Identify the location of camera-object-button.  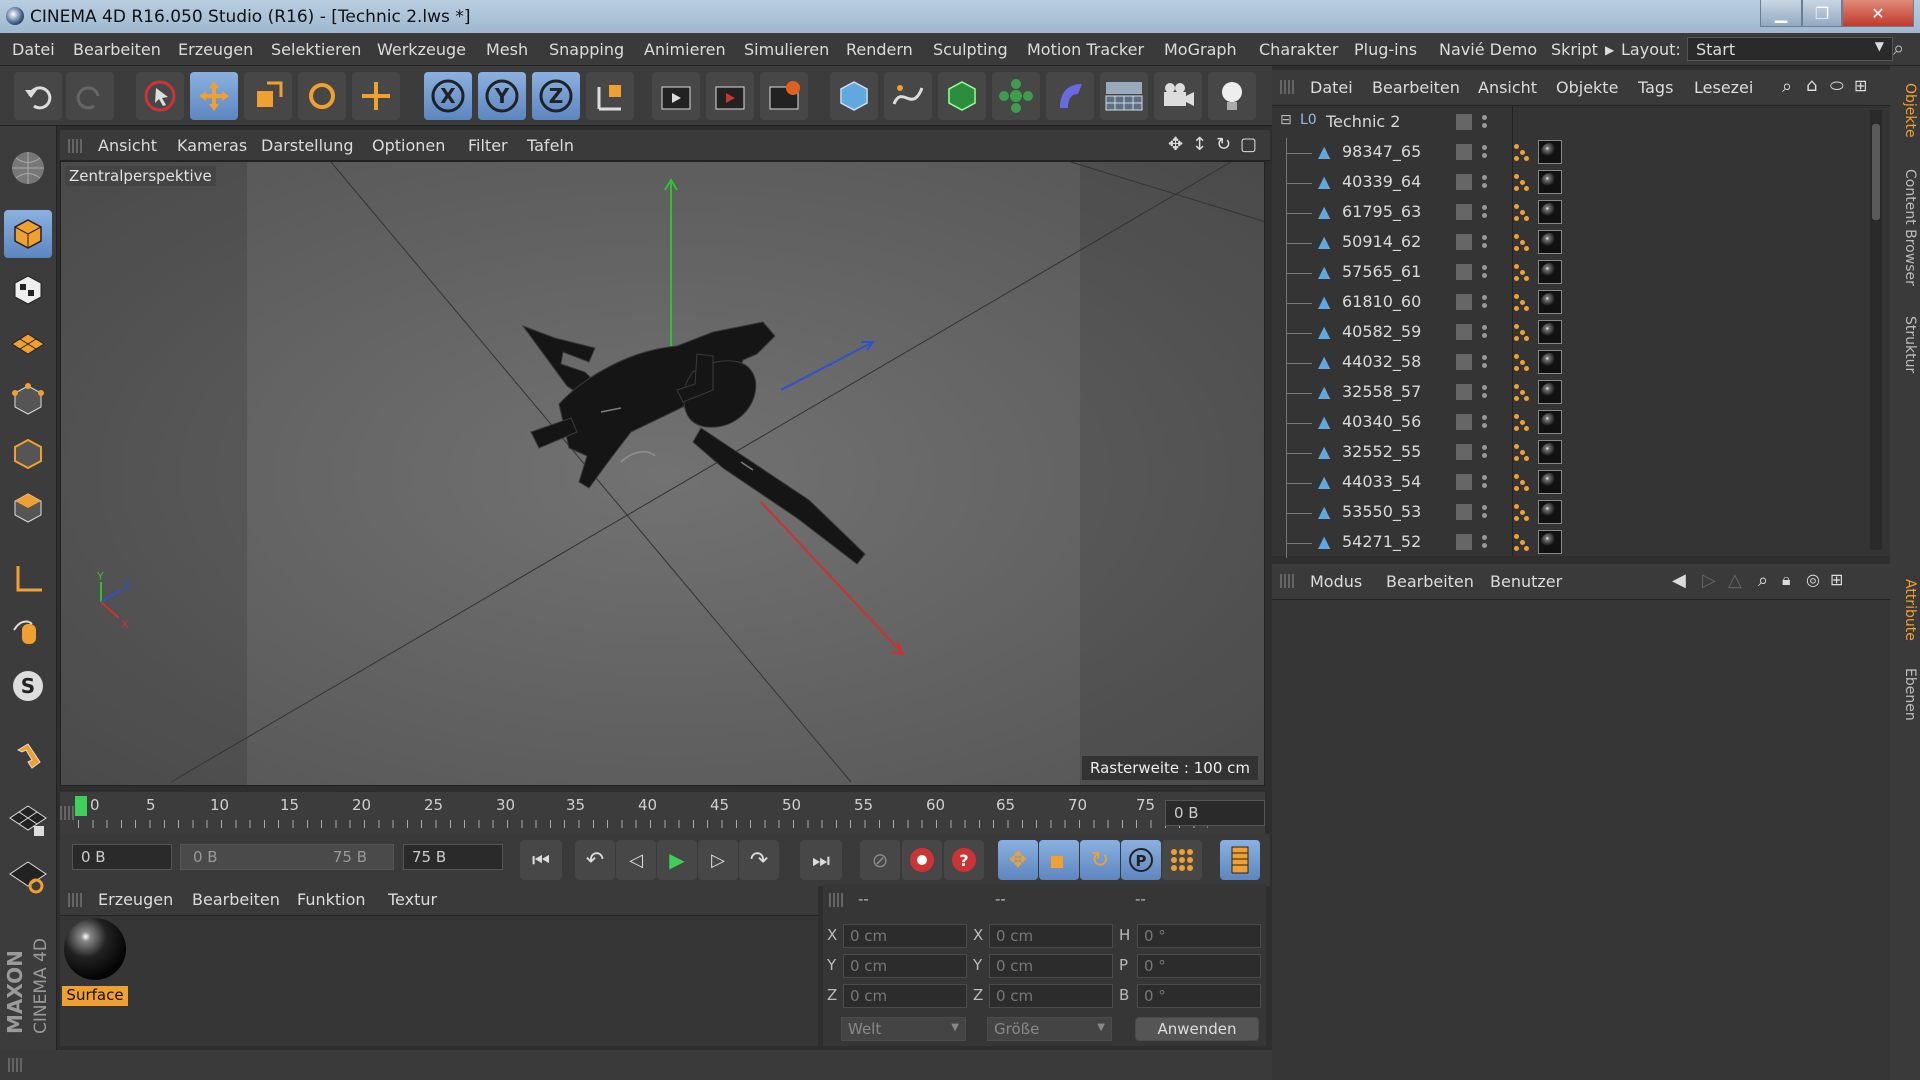
(1178, 96).